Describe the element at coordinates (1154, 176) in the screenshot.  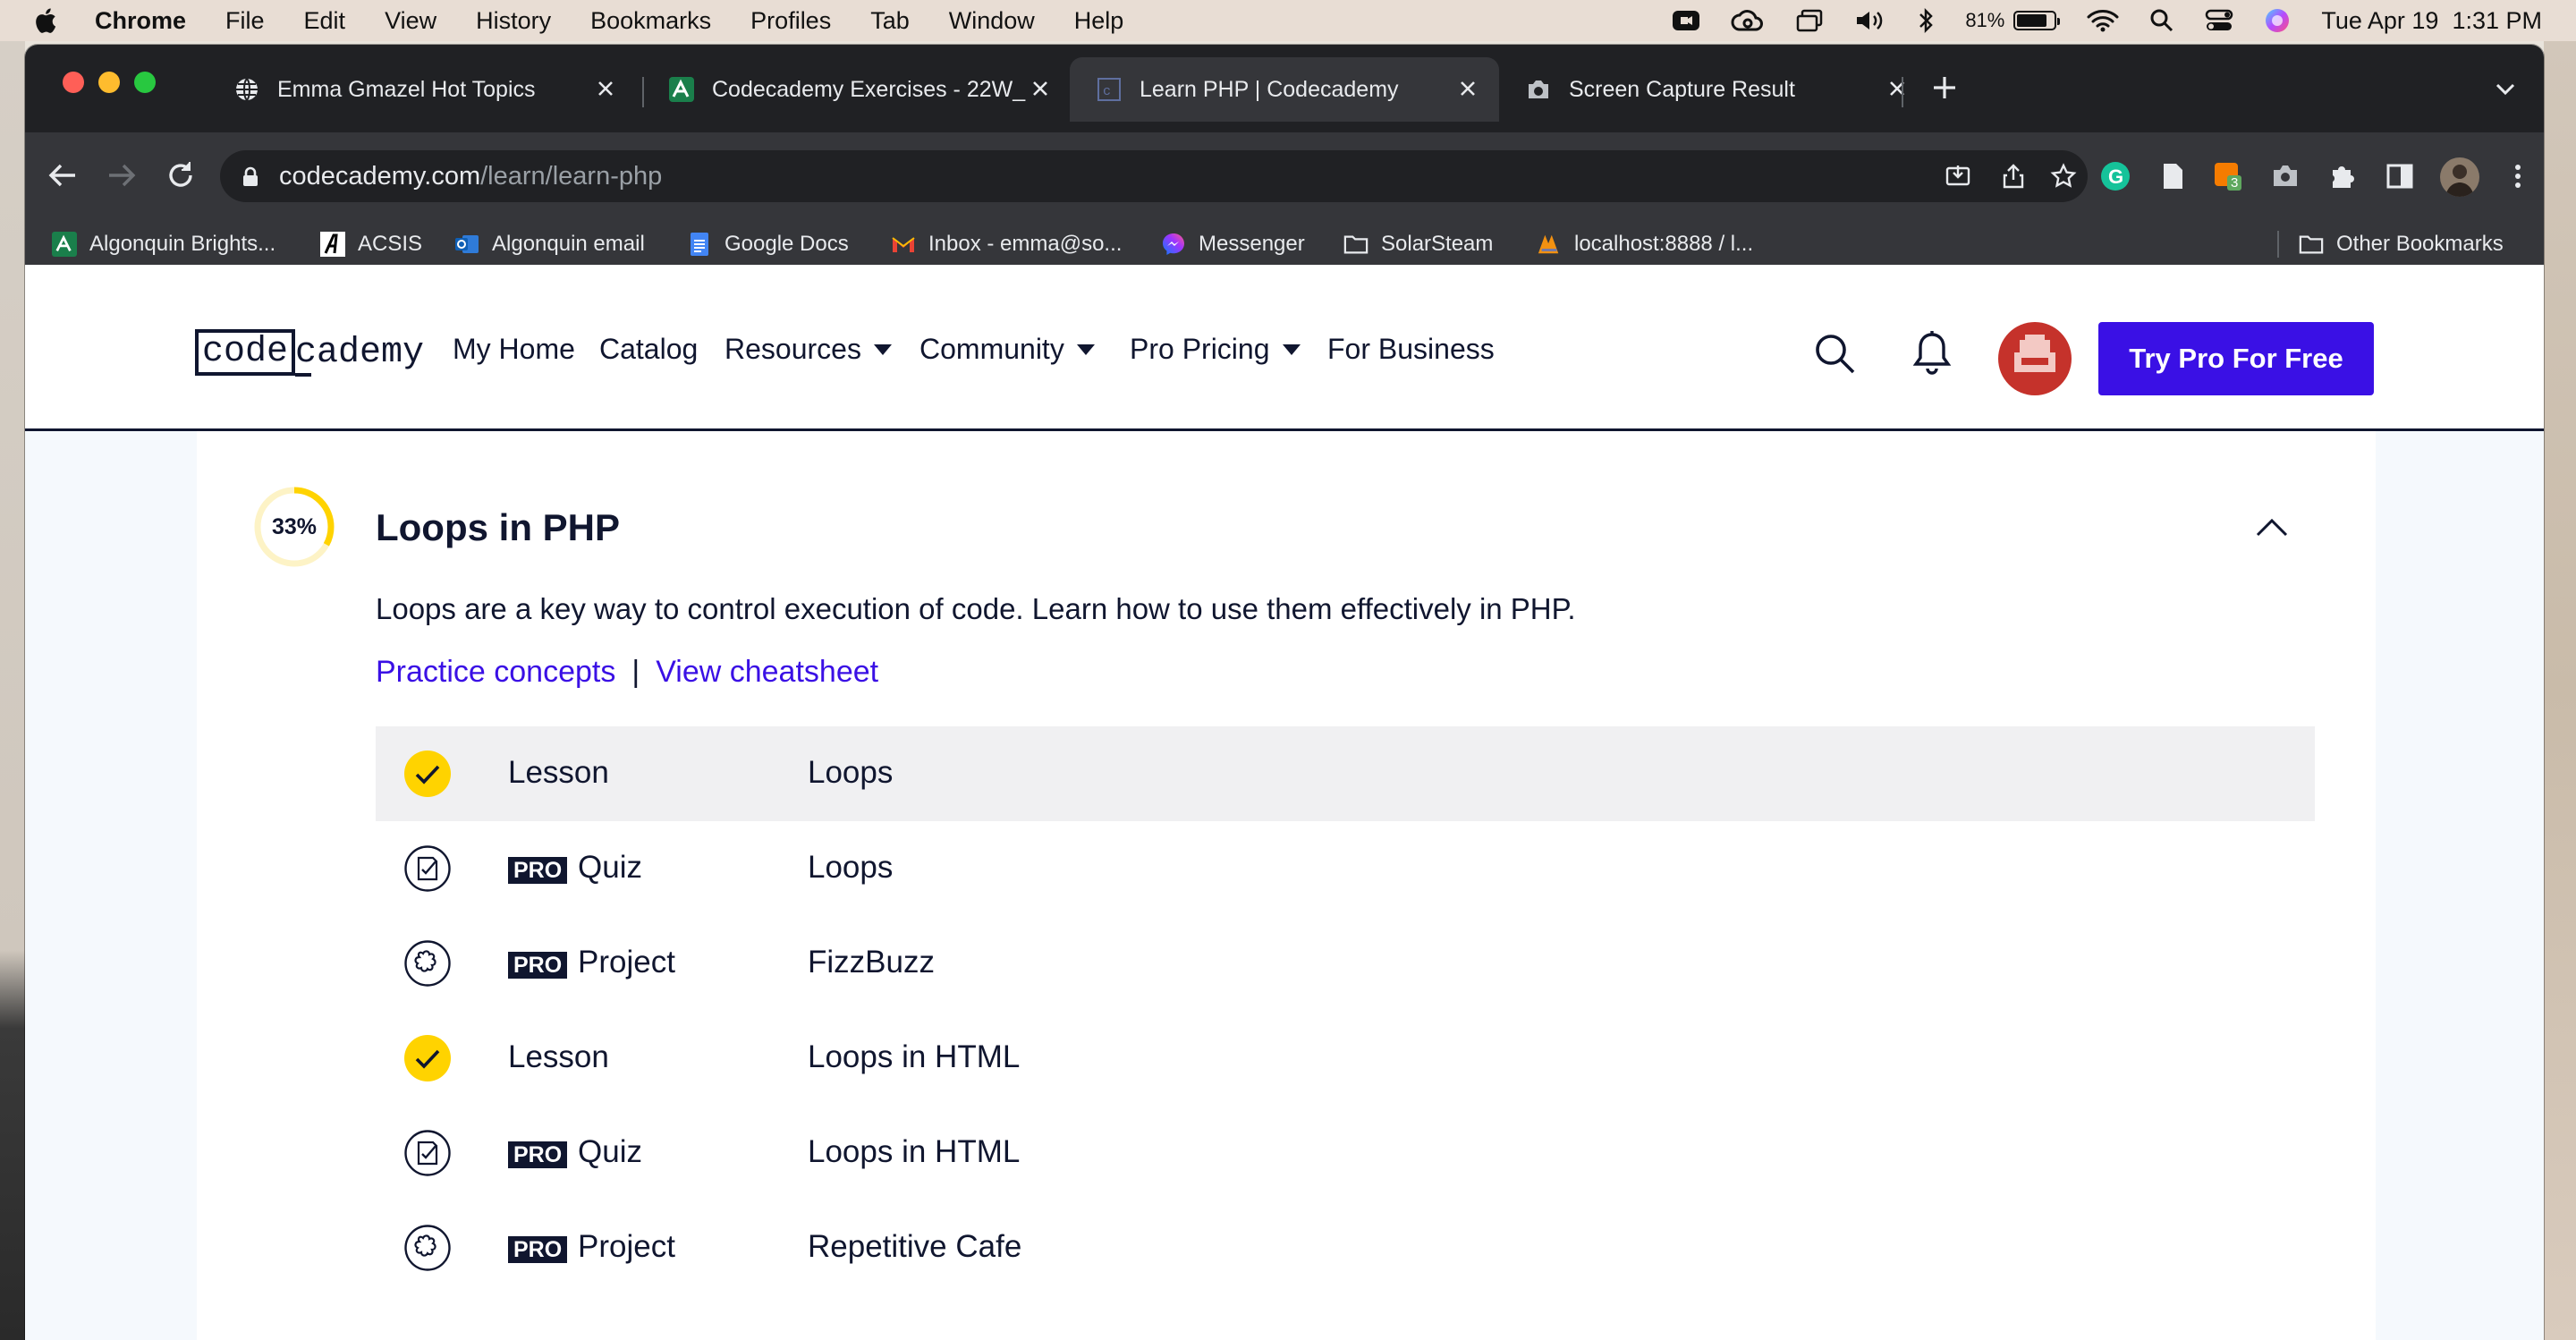
I see `address-bar: codecademy.com/learn/learn-php` at that location.